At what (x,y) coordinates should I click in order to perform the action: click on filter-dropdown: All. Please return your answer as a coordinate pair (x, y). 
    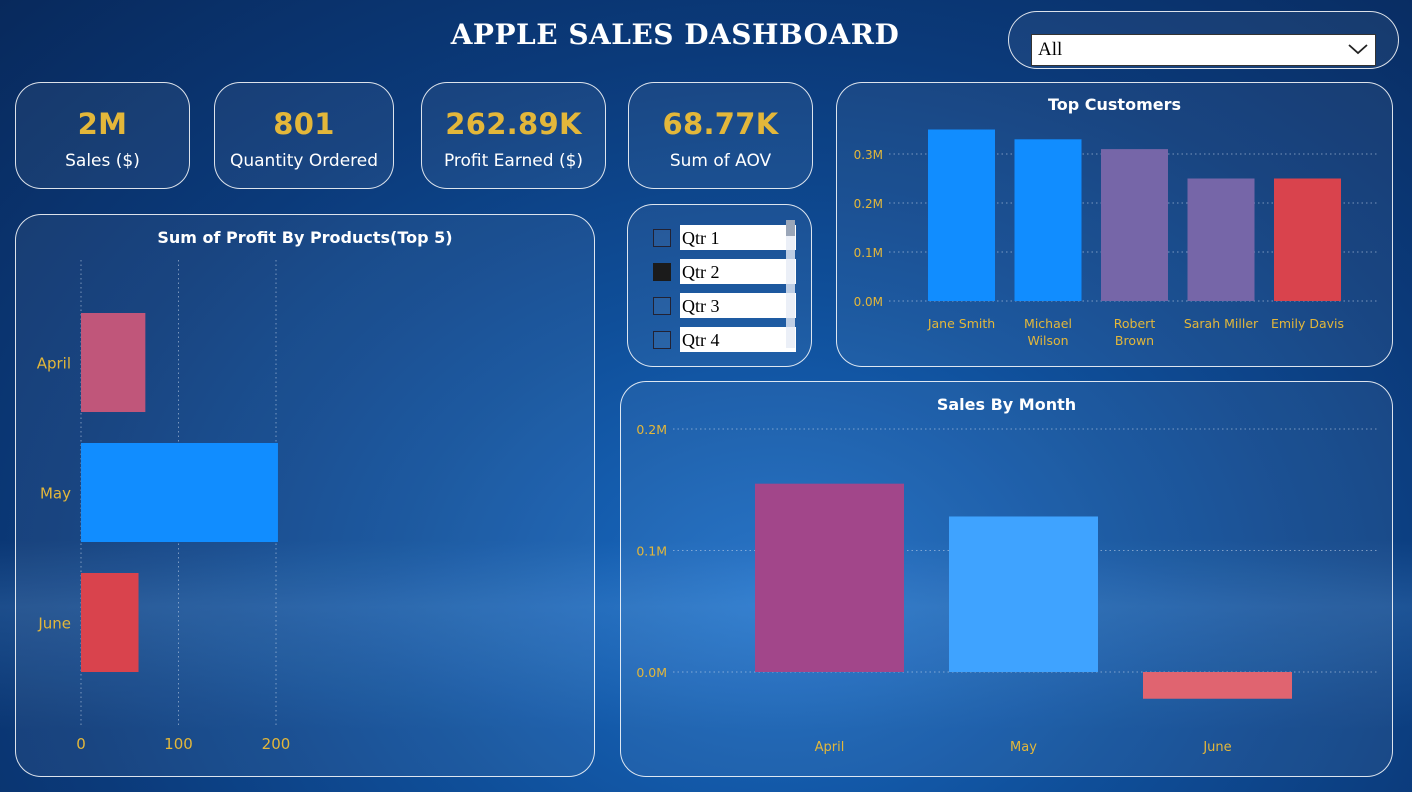
    Looking at the image, I should click on (1203, 50).